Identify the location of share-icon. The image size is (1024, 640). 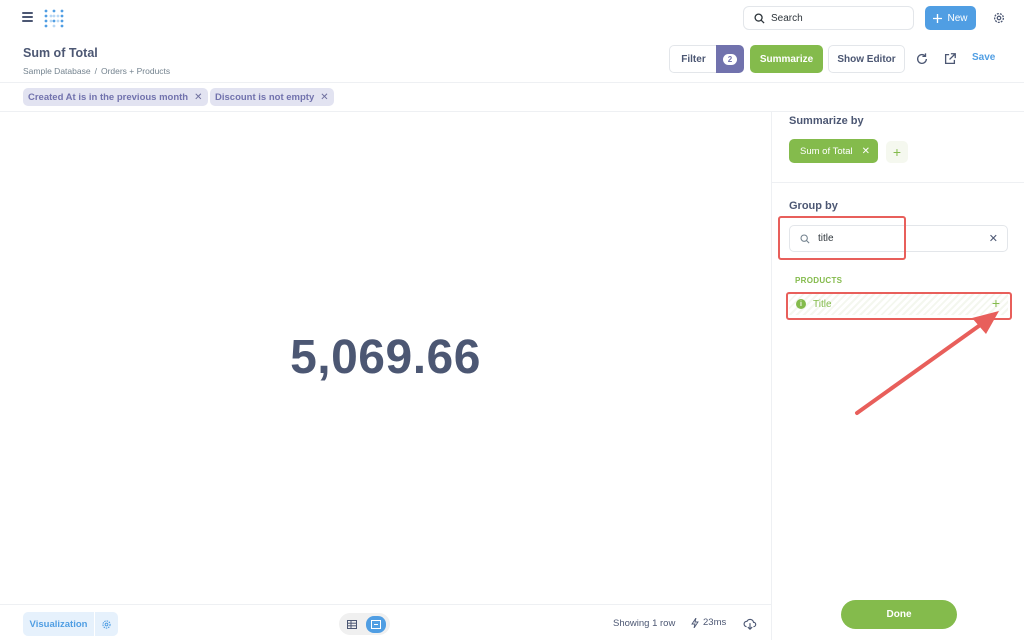
(950, 59).